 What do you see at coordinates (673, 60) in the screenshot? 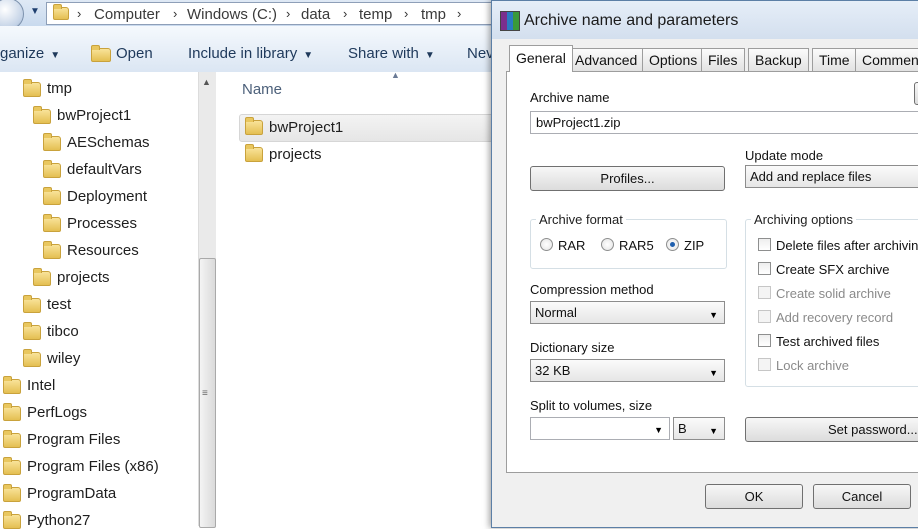
I see `tab-options: Options` at bounding box center [673, 60].